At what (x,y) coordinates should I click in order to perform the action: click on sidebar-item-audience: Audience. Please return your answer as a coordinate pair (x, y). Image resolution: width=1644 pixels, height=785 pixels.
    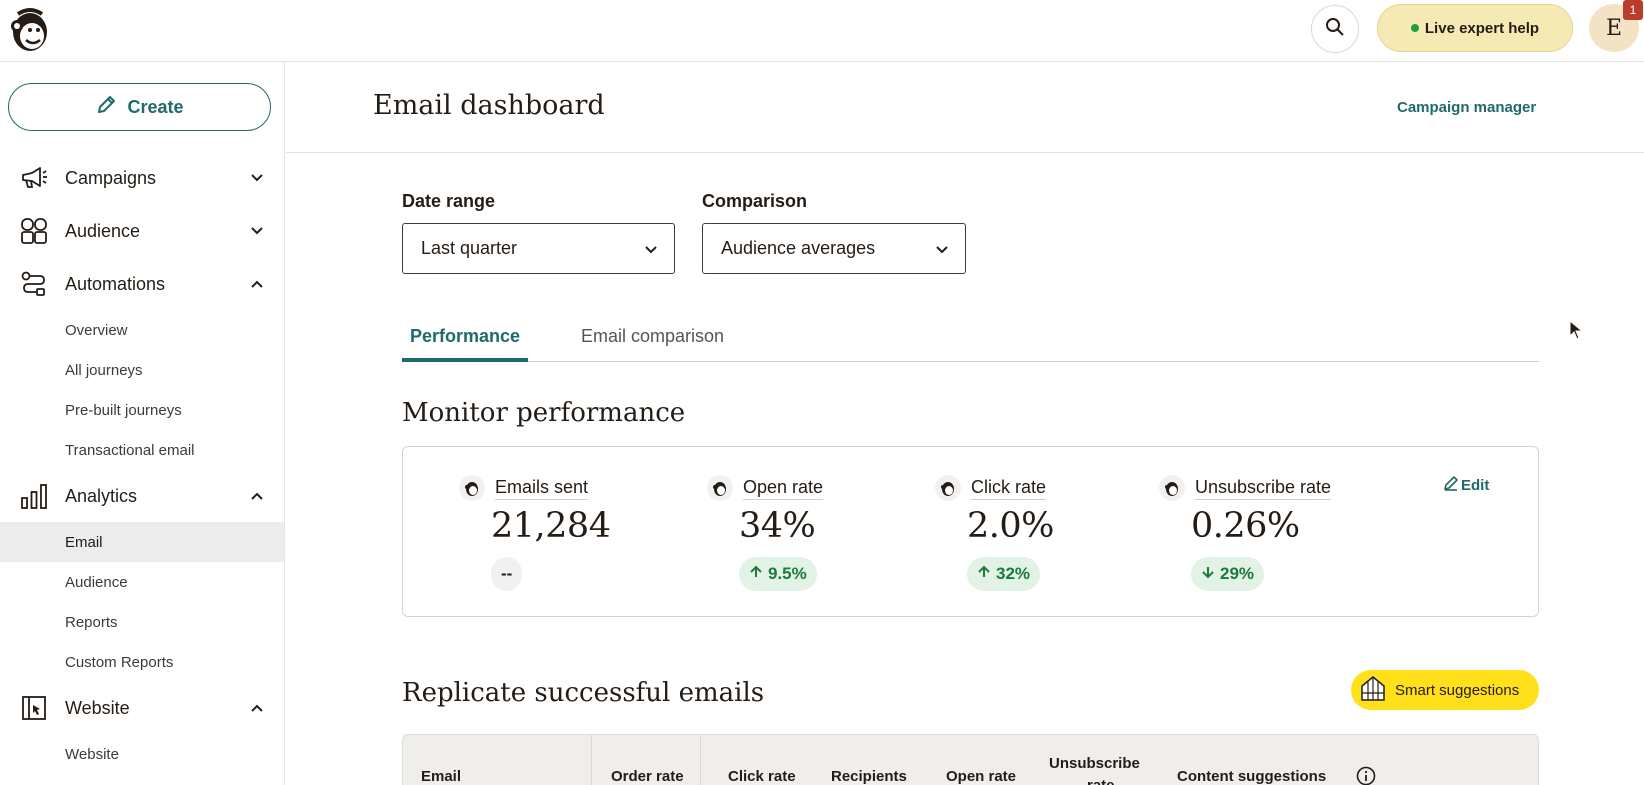
    Looking at the image, I should click on (142, 231).